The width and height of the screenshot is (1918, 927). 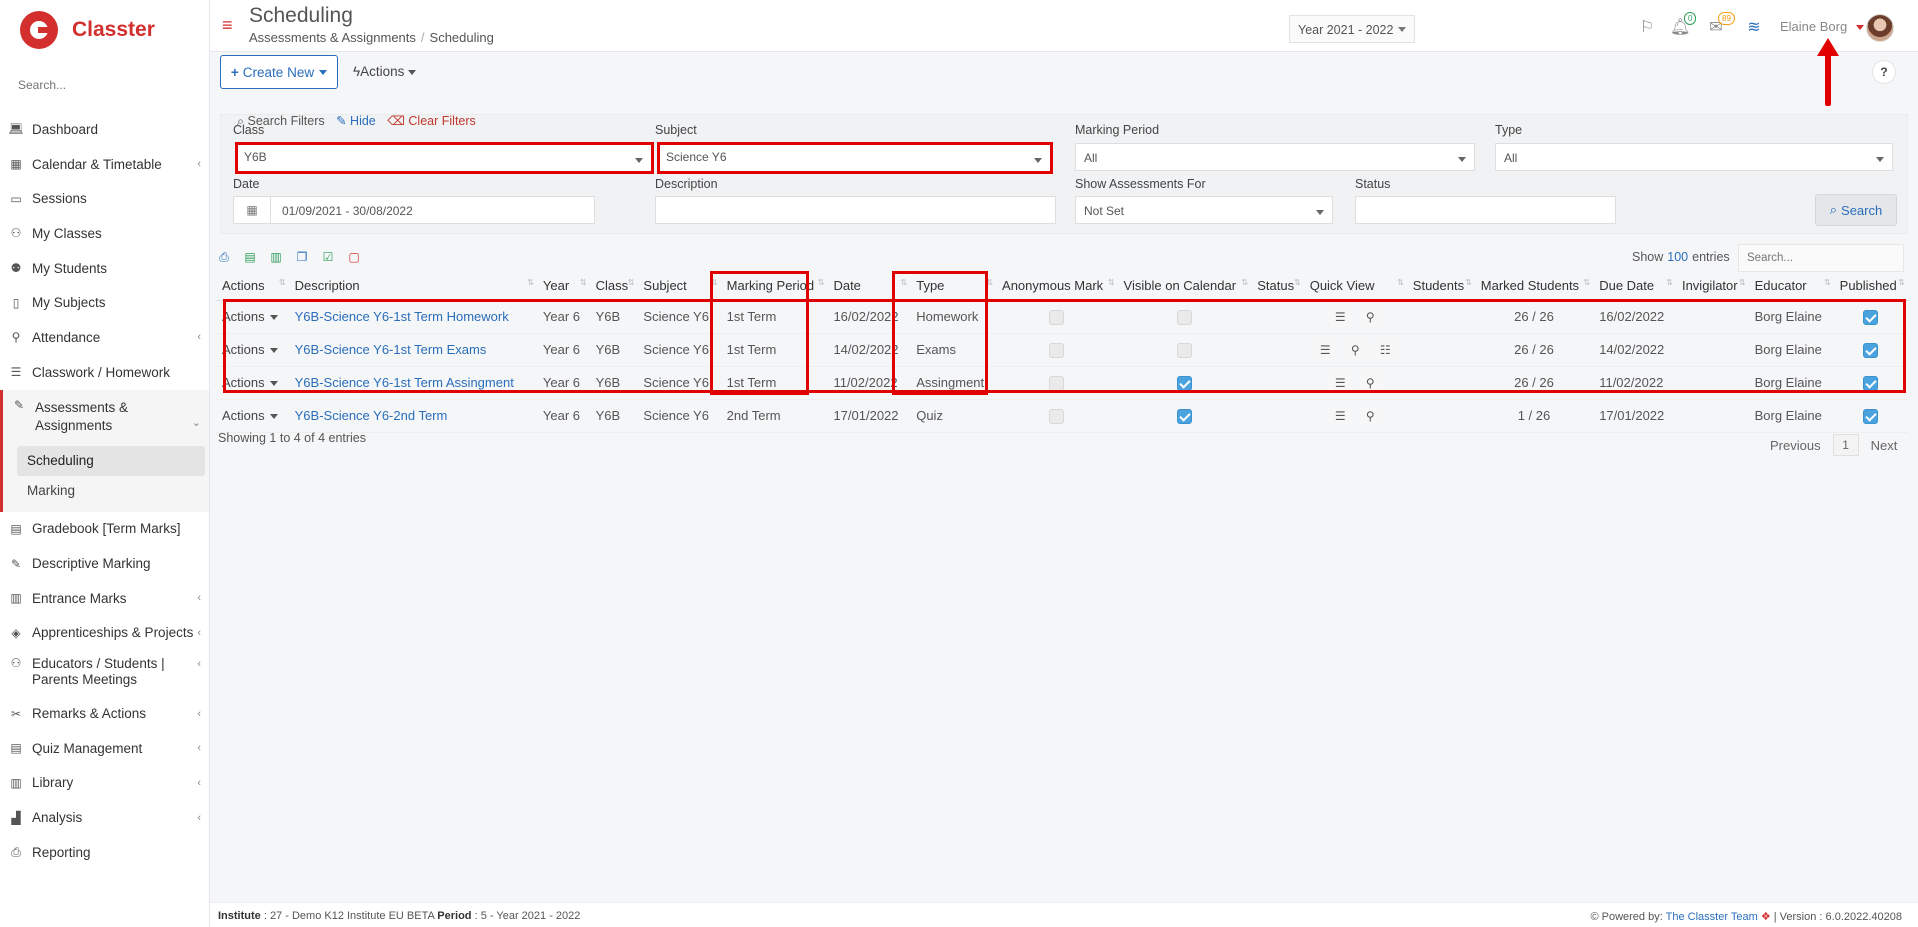 What do you see at coordinates (679, 286) in the screenshot?
I see `column-header-subject: Subject ⇅` at bounding box center [679, 286].